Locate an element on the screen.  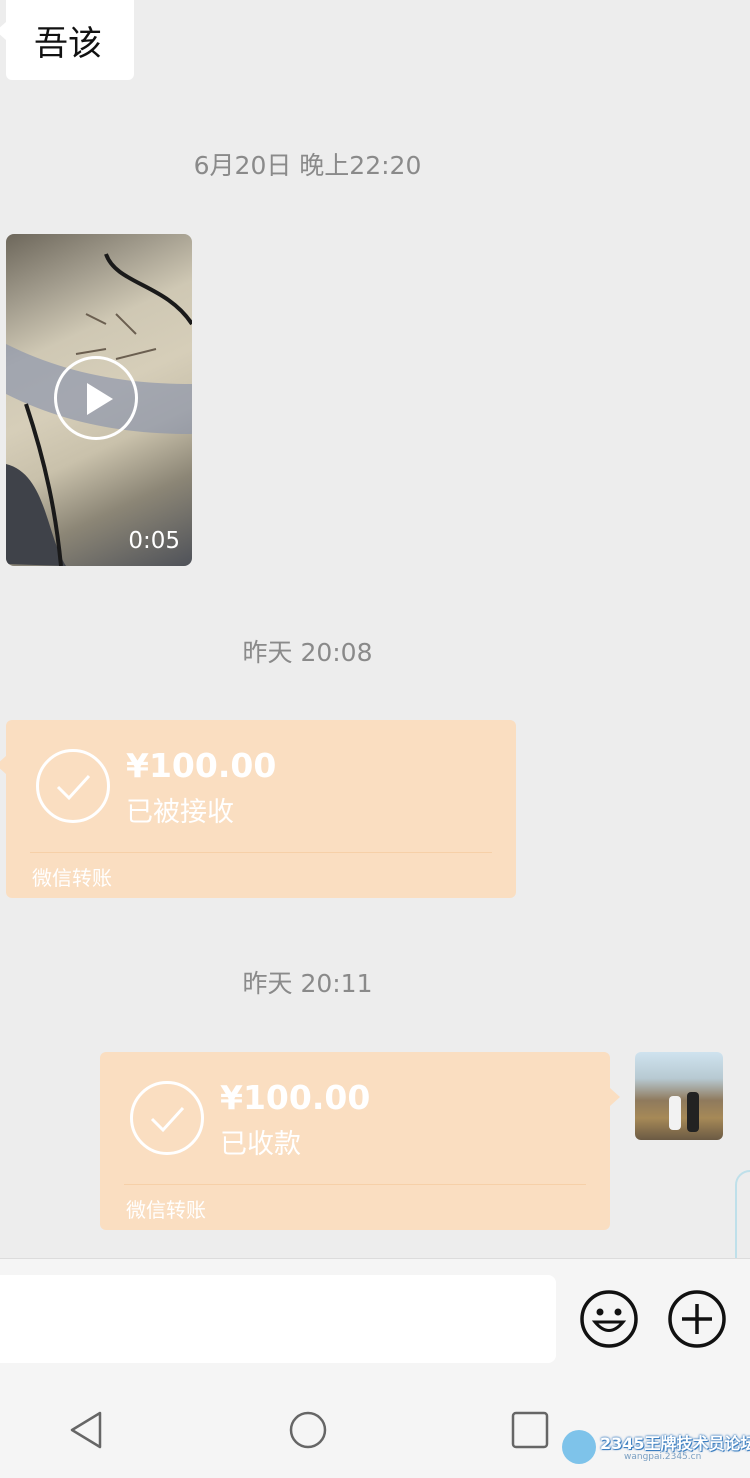
recents-button is located at coordinates (530, 1430).